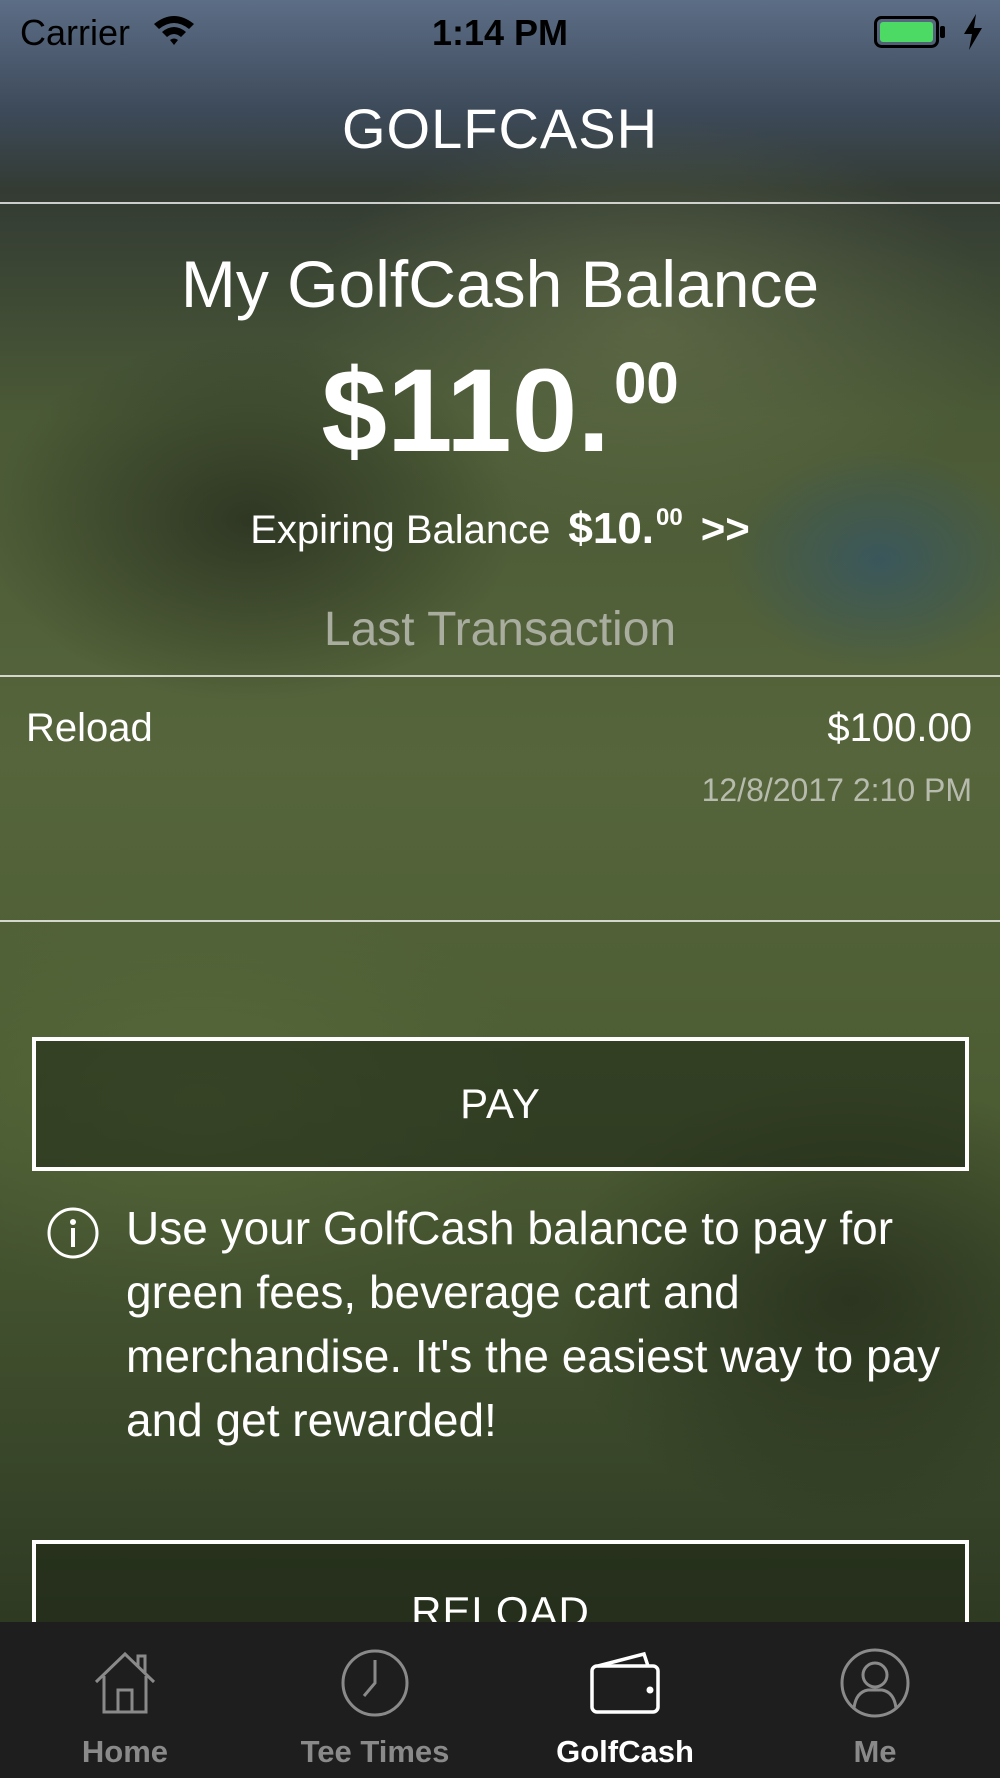 The height and width of the screenshot is (1778, 1000). Describe the element at coordinates (89, 728) in the screenshot. I see `transaction-type: Reload` at that location.